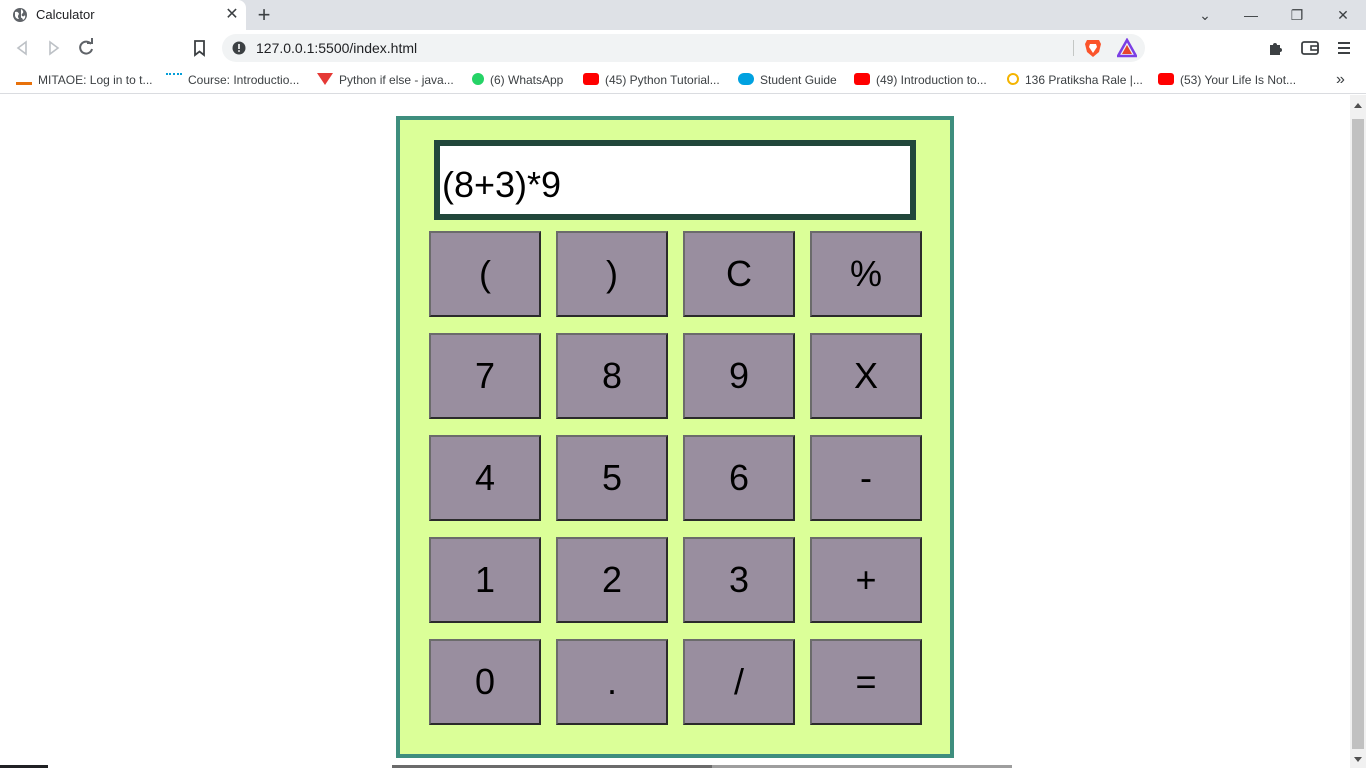 This screenshot has height=768, width=1366. What do you see at coordinates (485, 580) in the screenshot?
I see `key-1: 1` at bounding box center [485, 580].